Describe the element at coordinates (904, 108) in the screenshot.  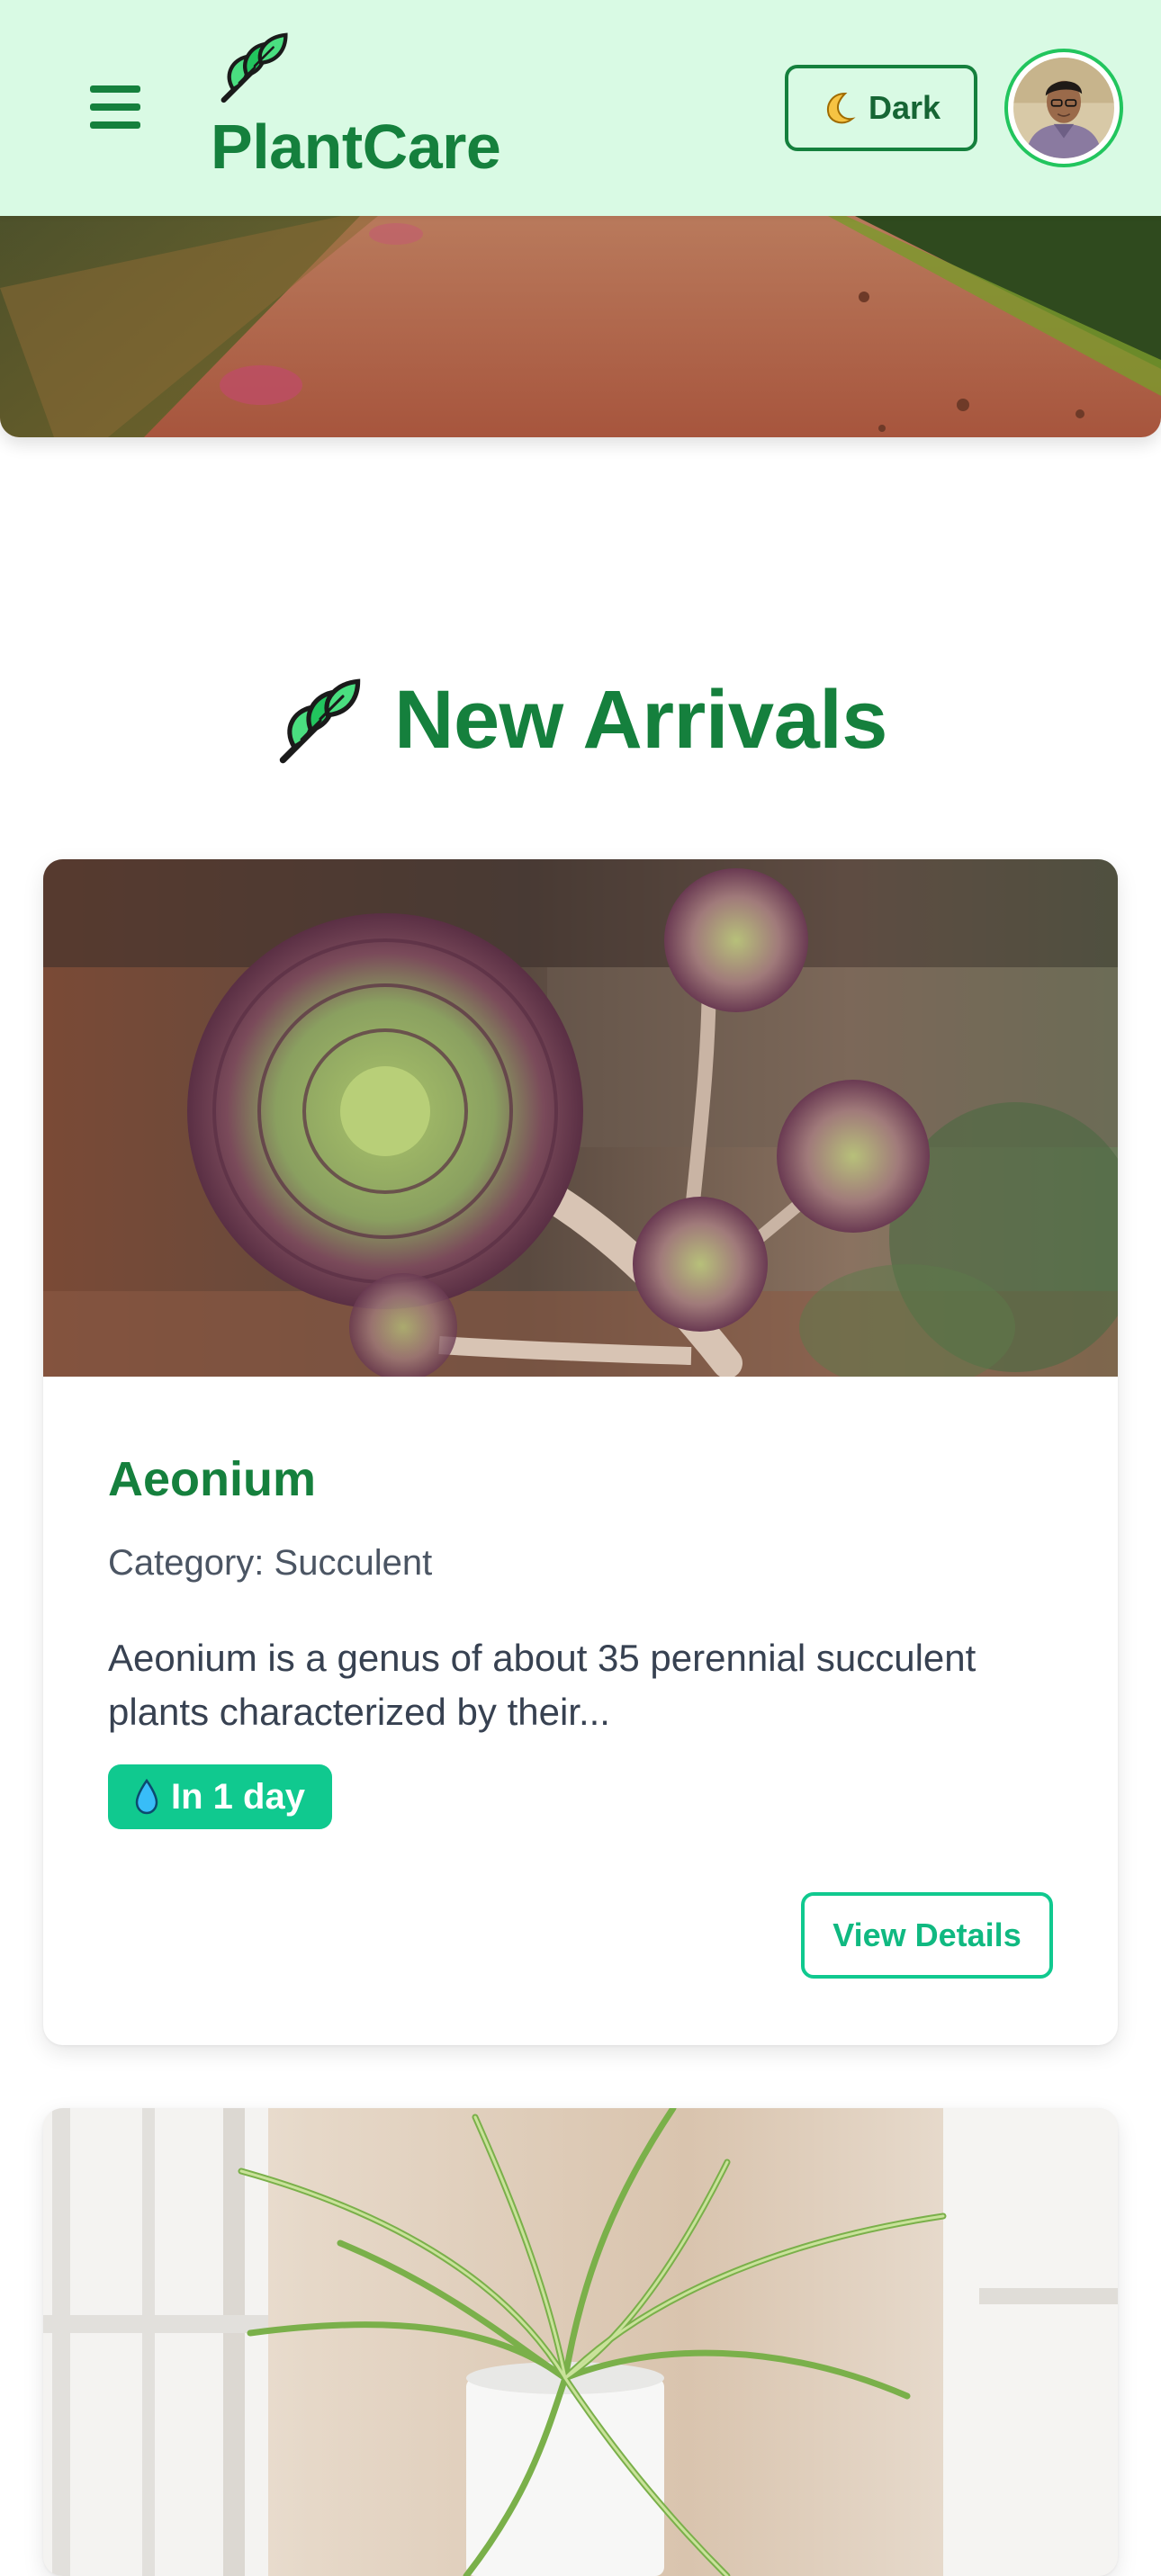
I see `theme-toggle-label: Dark` at that location.